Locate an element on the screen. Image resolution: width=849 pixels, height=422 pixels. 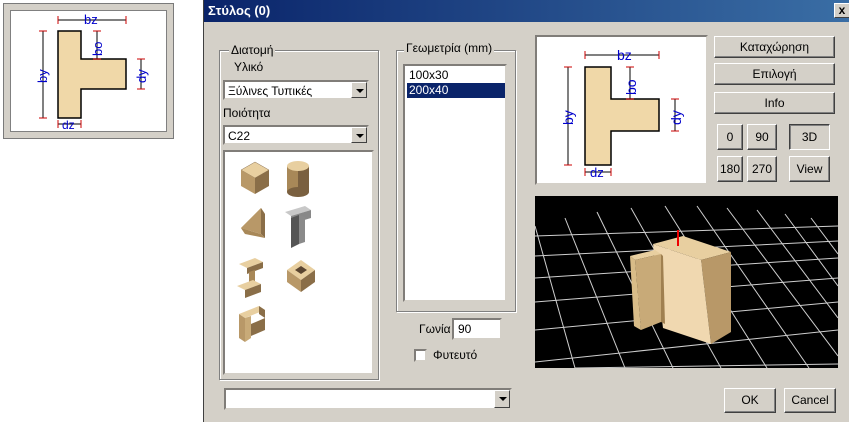
bz-label: bz is located at coordinates (91, 19).